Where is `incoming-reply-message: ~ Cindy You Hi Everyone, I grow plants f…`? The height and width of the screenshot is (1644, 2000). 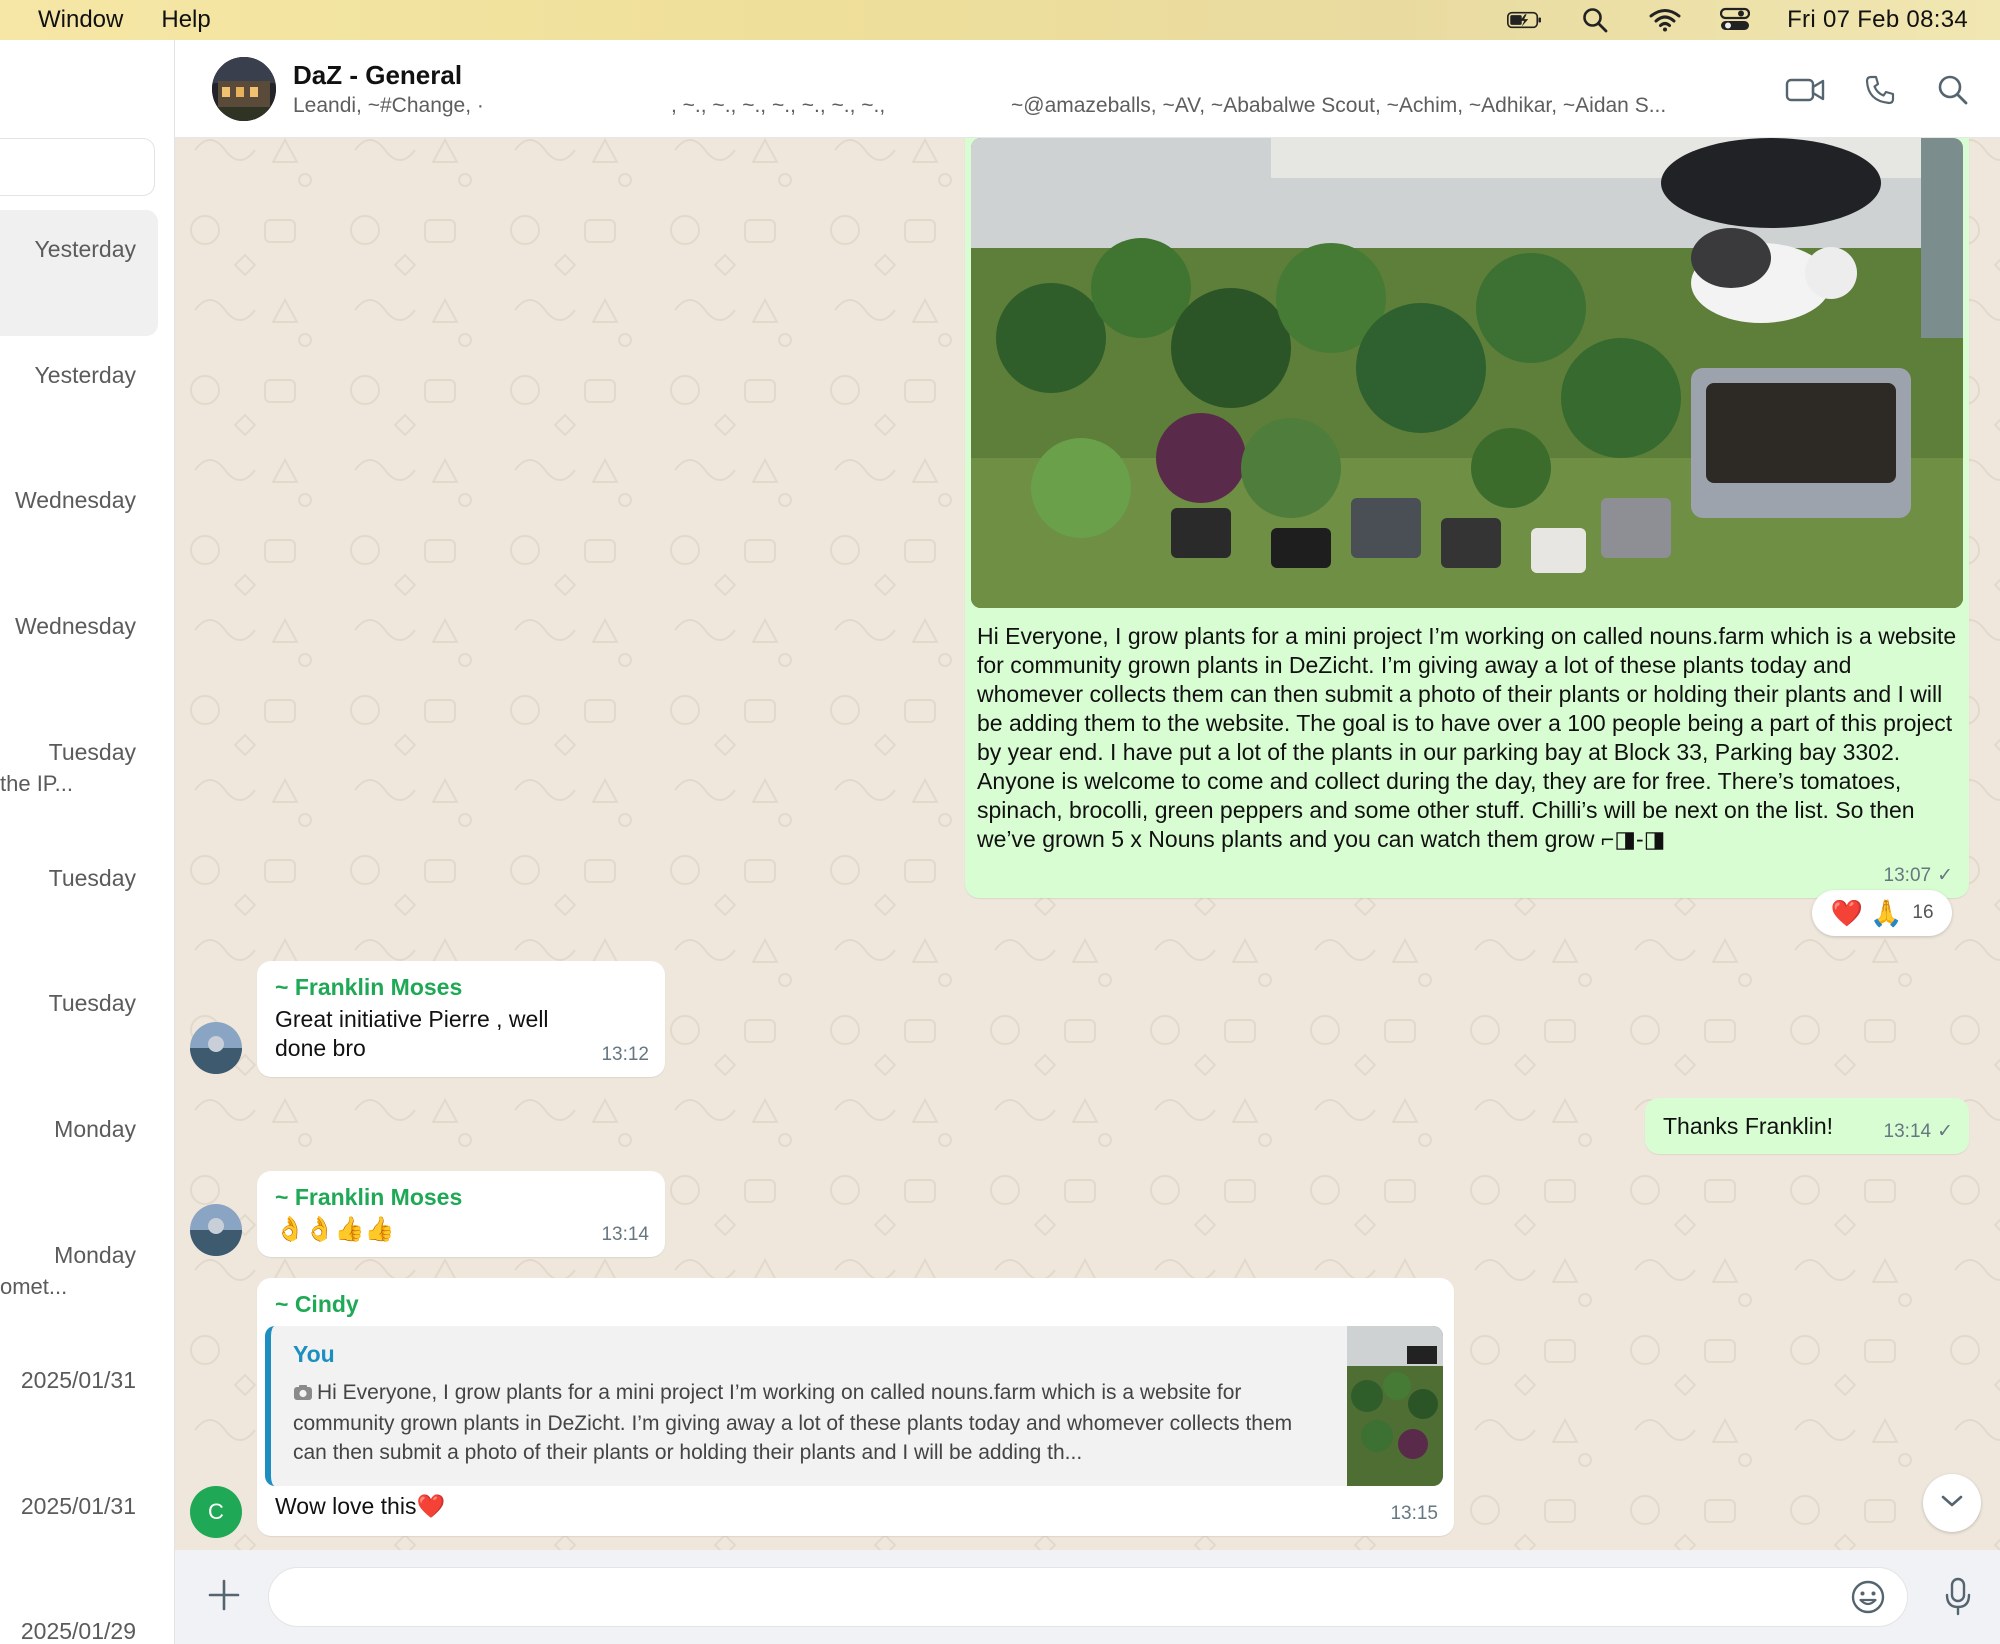
incoming-reply-message: ~ Cindy You Hi Everyone, I grow plants f… is located at coordinates (855, 1407).